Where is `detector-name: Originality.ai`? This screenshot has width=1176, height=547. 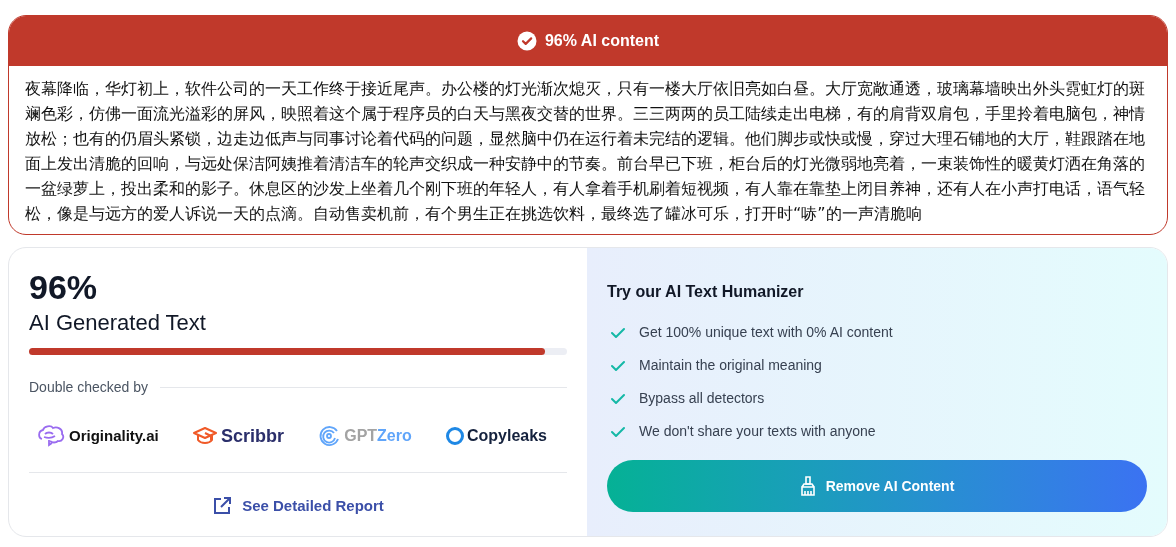 detector-name: Originality.ai is located at coordinates (114, 435).